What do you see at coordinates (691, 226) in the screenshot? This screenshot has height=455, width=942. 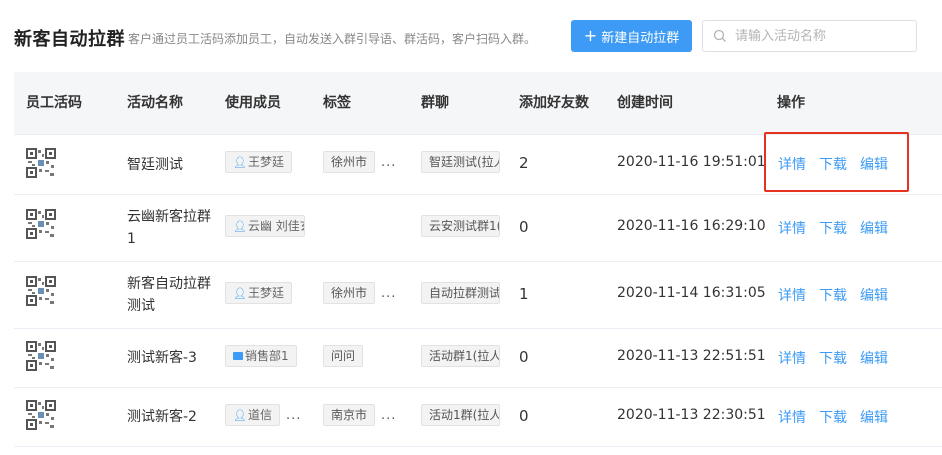 I see `created-time: 2020-11-16 16:29:10` at bounding box center [691, 226].